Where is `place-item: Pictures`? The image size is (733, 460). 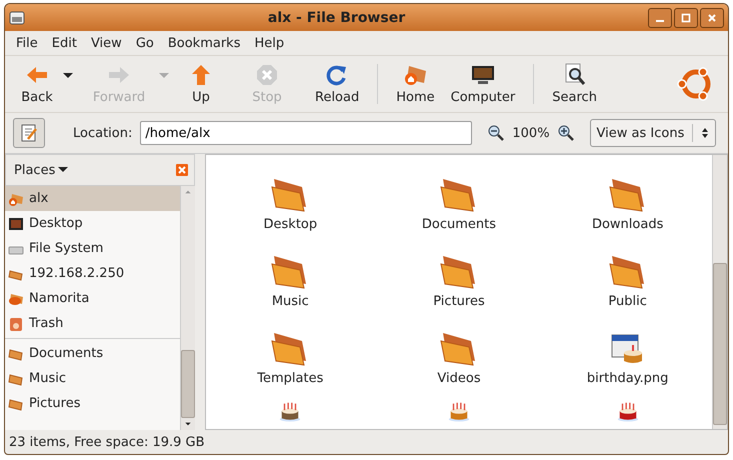
place-item: Pictures is located at coordinates (92, 403).